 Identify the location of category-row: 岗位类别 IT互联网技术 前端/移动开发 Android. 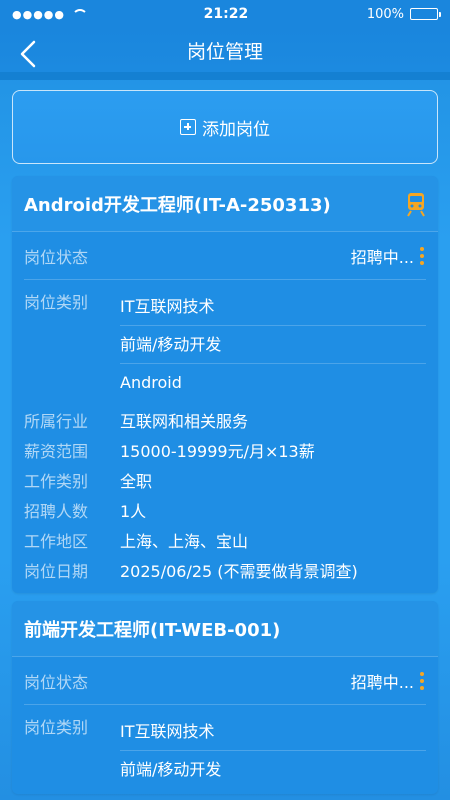
(225, 344).